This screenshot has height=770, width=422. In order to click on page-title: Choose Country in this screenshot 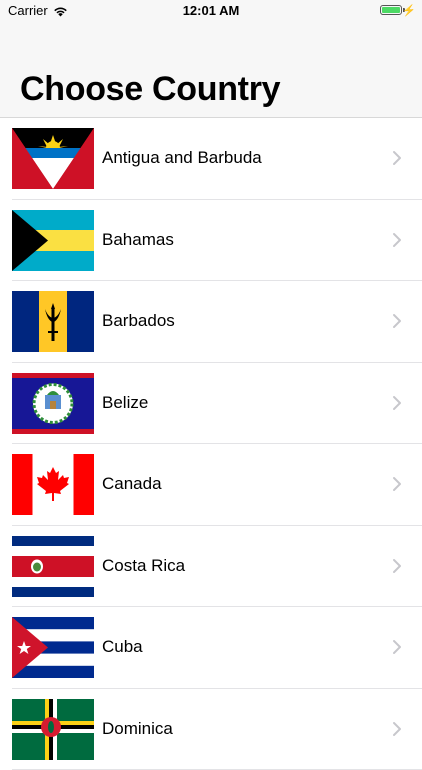, I will do `click(150, 89)`.